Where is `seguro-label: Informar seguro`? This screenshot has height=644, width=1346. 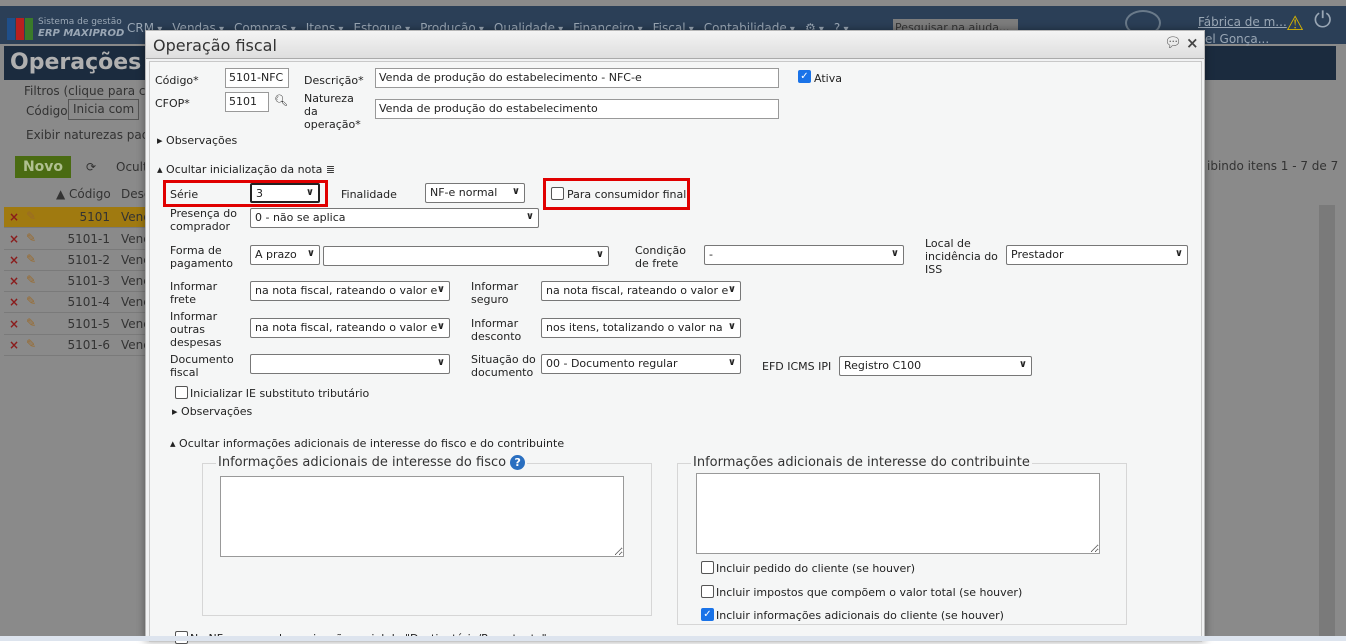 seguro-label: Informar seguro is located at coordinates (495, 293).